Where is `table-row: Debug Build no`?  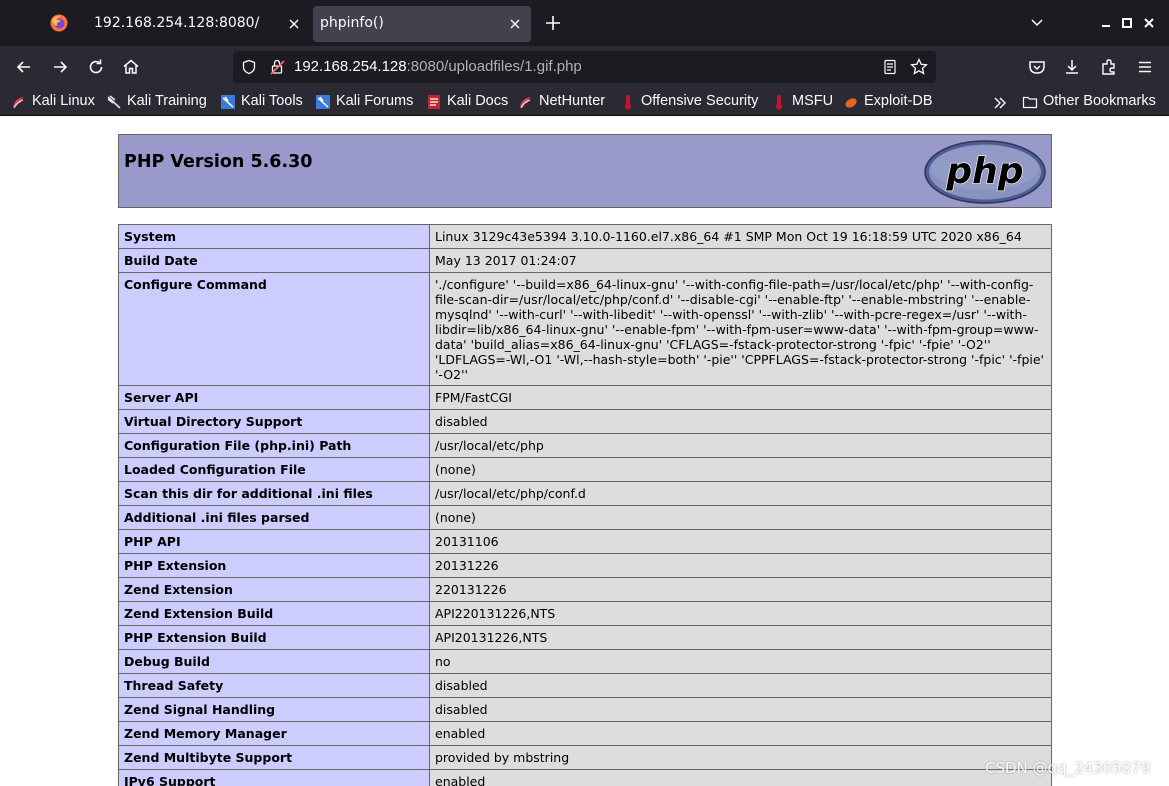
table-row: Debug Build no is located at coordinates (585, 661).